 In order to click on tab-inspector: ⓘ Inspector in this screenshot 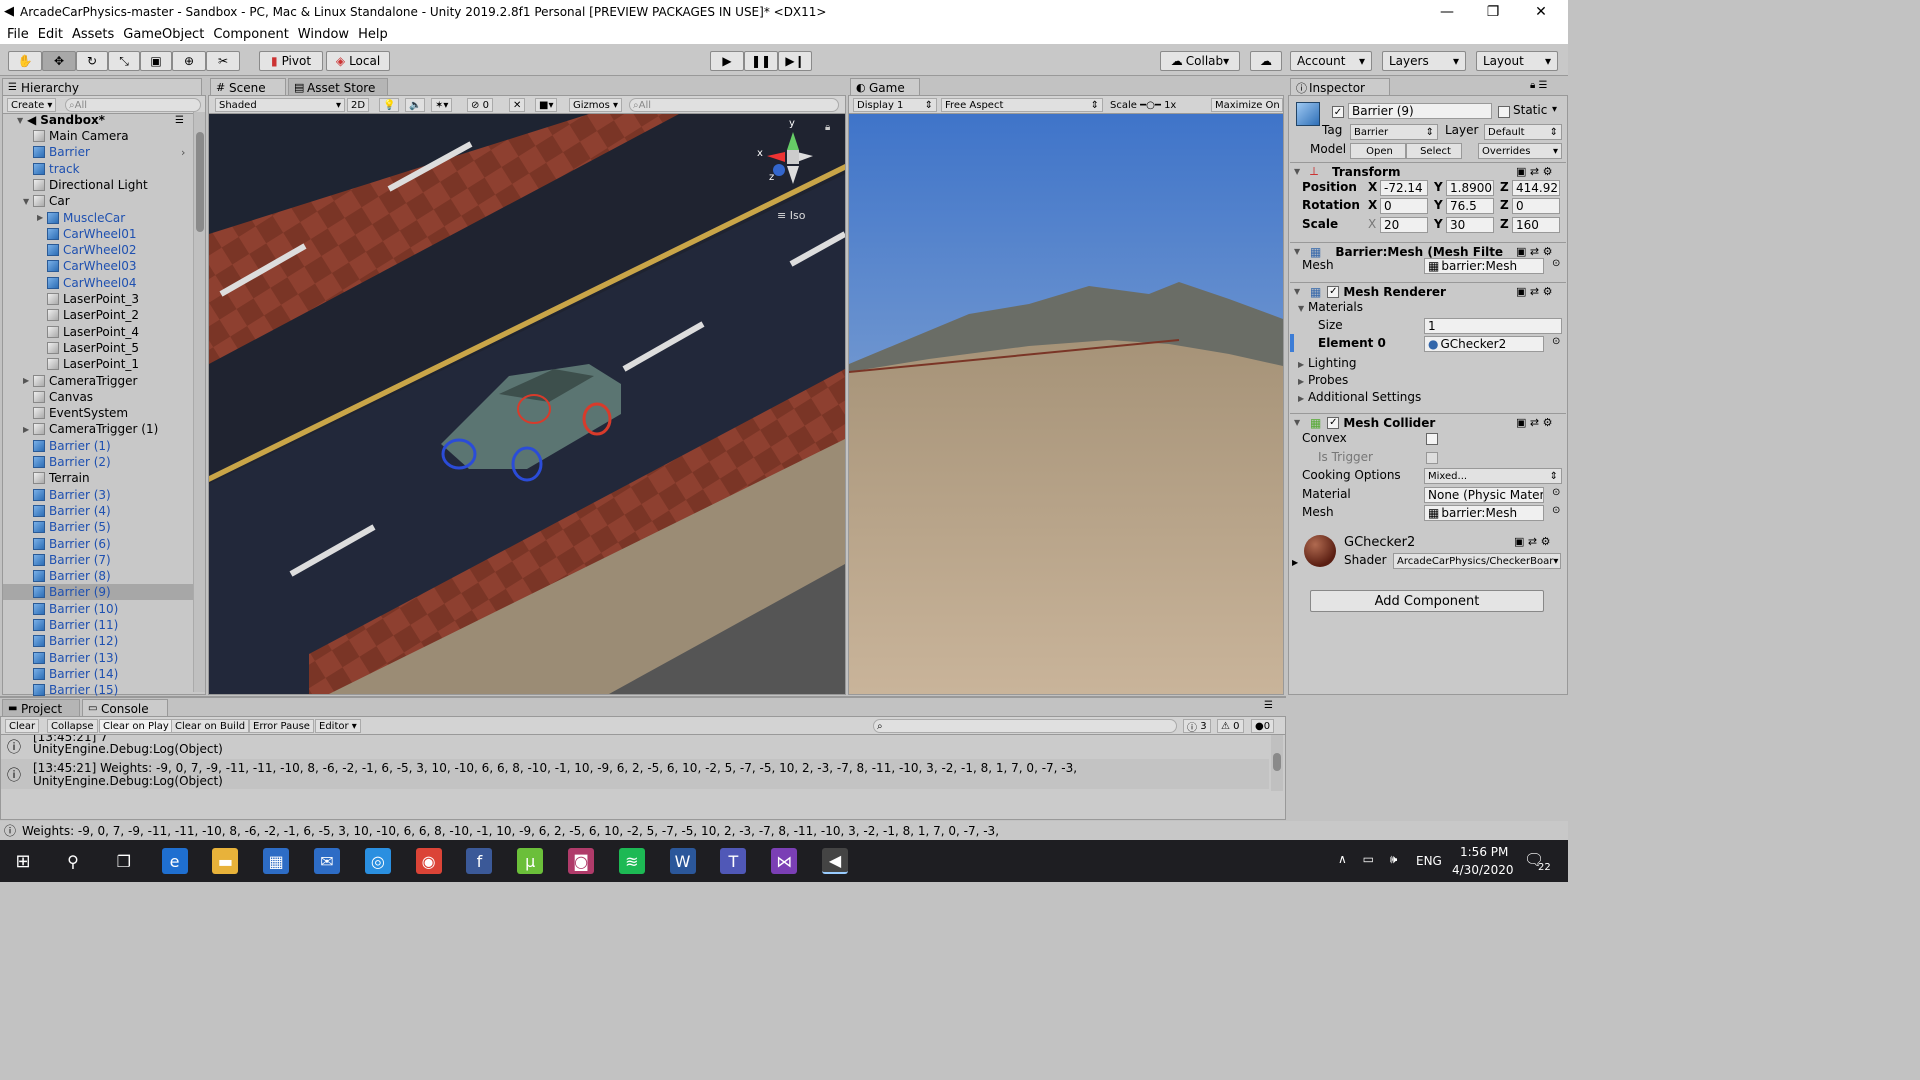, I will do `click(1340, 87)`.